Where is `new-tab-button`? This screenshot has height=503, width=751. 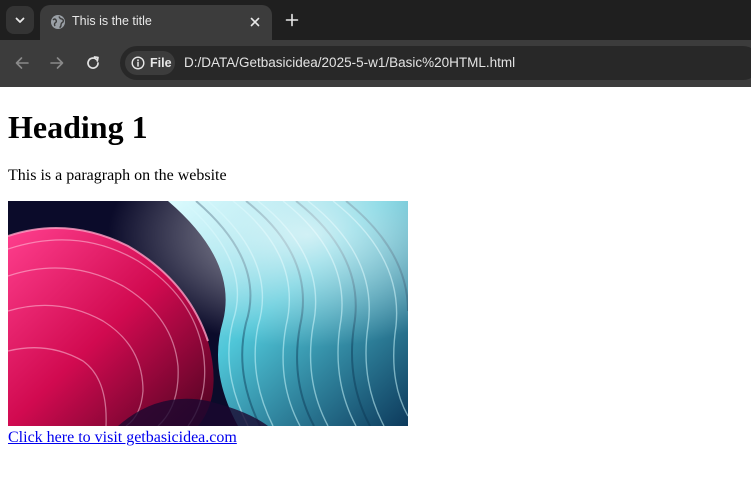
new-tab-button is located at coordinates (292, 20).